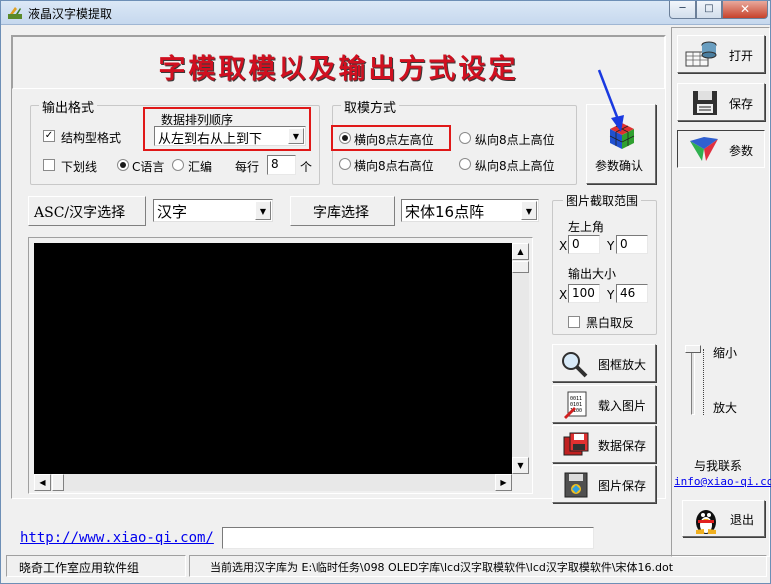 Image resolution: width=771 pixels, height=584 pixels. Describe the element at coordinates (68, 106) in the screenshot. I see `output-format-legend: 输出格式` at that location.